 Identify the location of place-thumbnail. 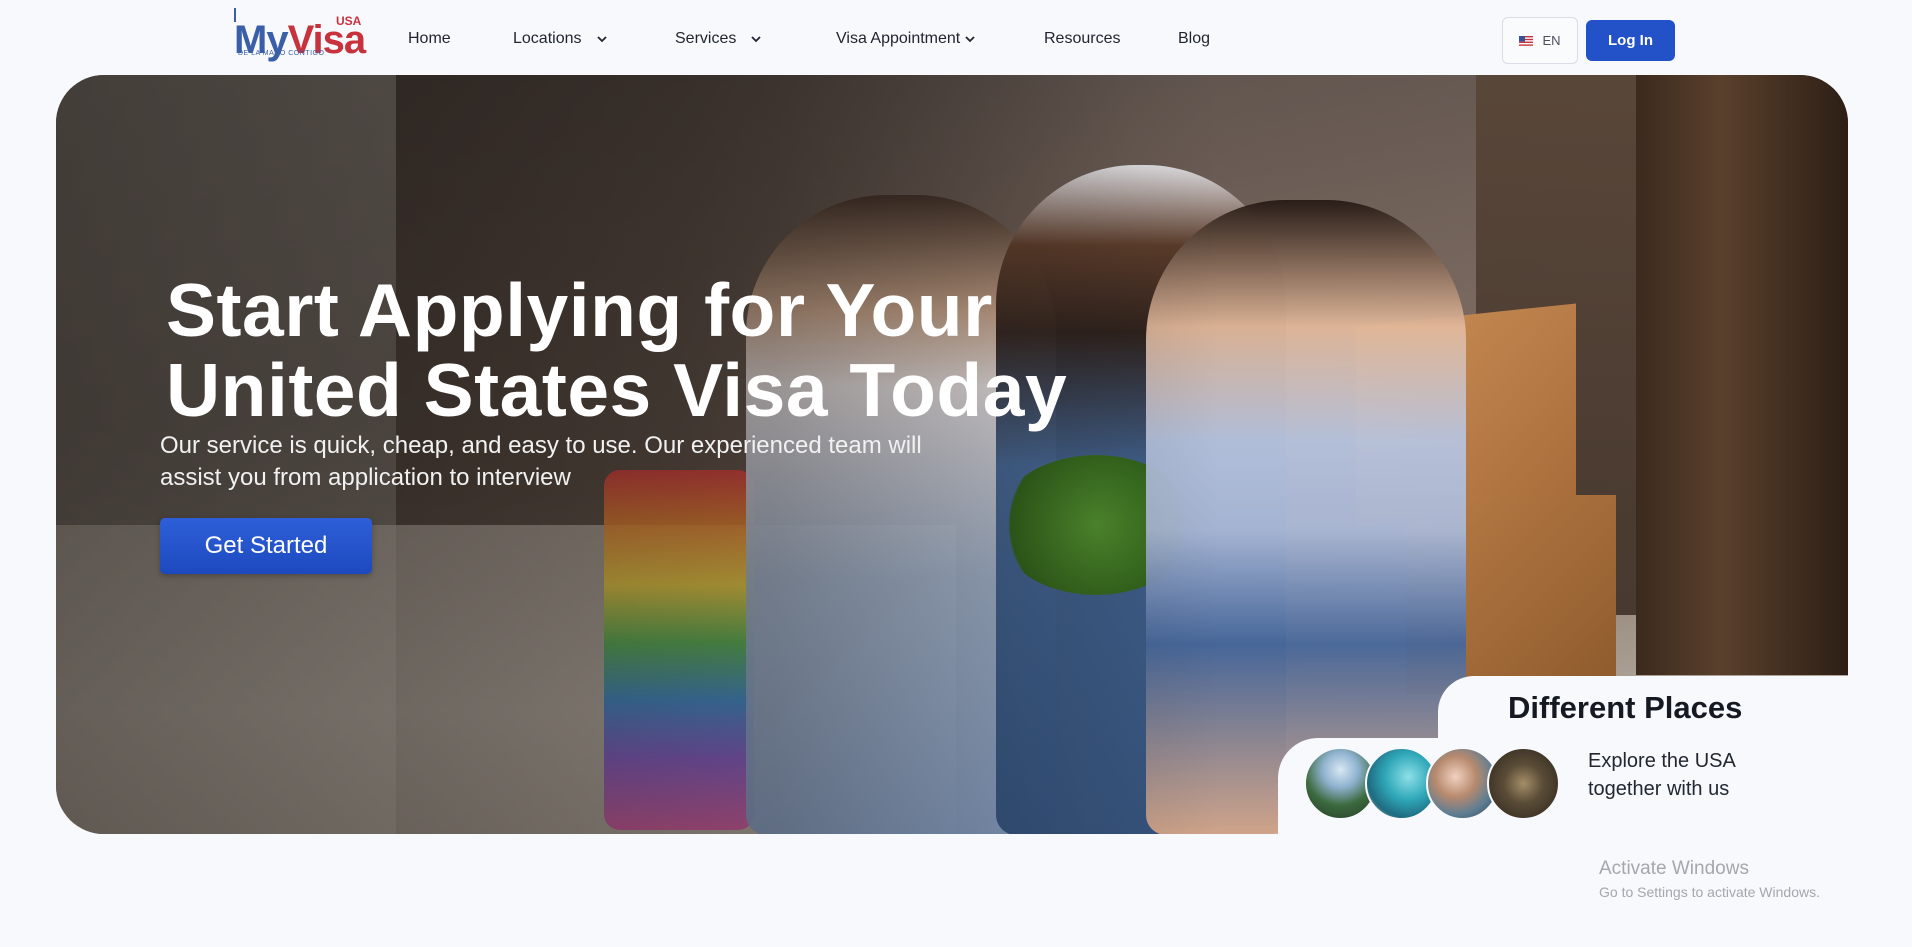
(1523, 783).